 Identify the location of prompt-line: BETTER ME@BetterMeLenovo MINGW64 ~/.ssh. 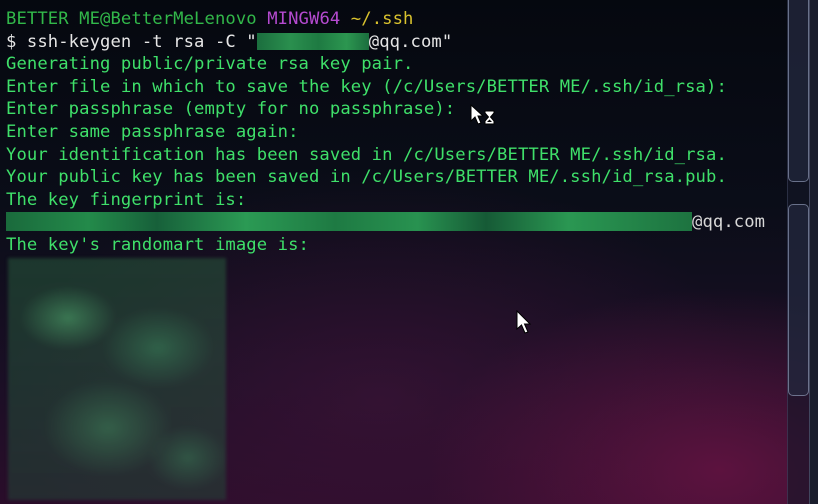
(396, 19).